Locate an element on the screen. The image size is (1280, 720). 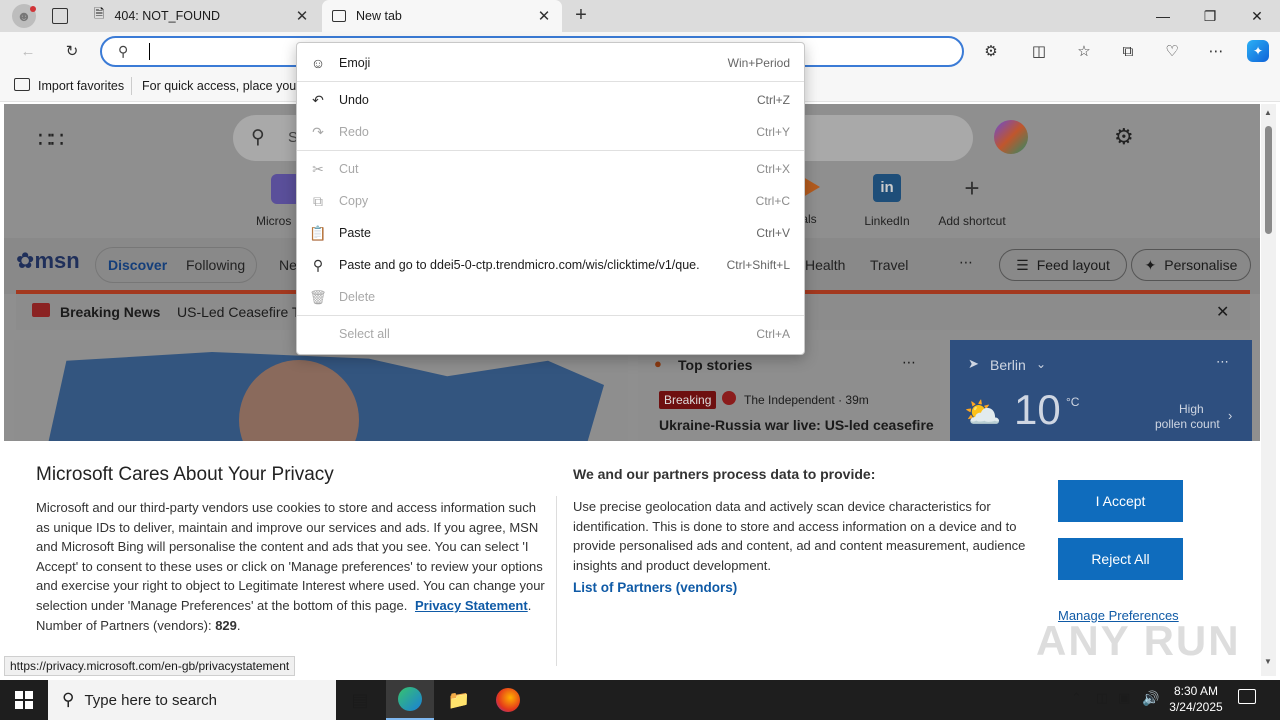
clock: 8:30 AM 3/24/2025 is located at coordinates (1196, 699).